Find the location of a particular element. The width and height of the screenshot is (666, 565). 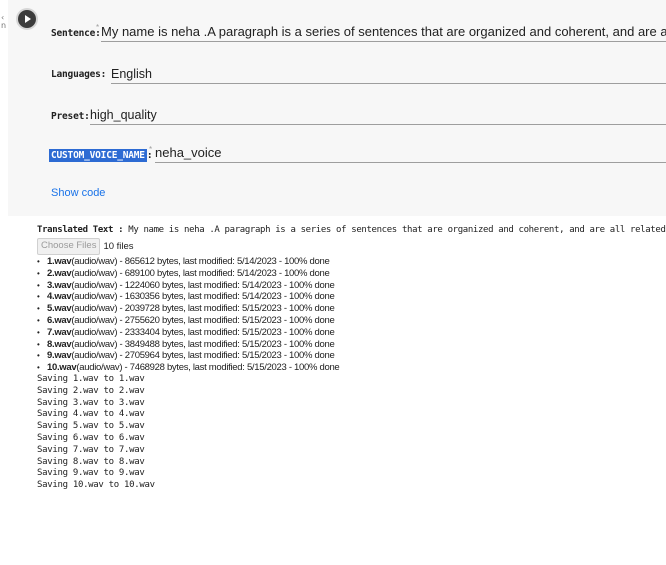

file-name: 7.wav is located at coordinates (59, 332).